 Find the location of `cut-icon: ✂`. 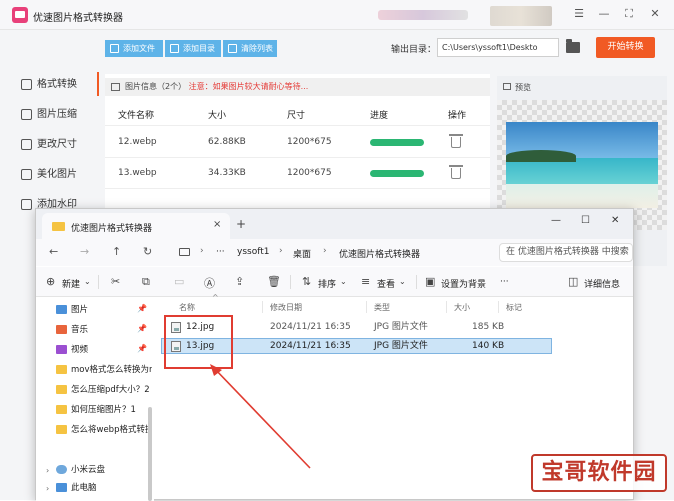

cut-icon: ✂ is located at coordinates (115, 281).